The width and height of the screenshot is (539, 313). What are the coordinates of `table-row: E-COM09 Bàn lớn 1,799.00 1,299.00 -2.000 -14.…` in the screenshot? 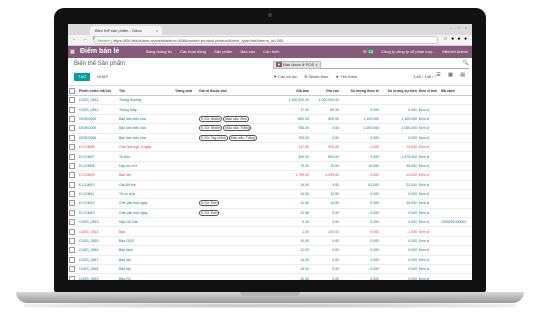 It's located at (270, 175).